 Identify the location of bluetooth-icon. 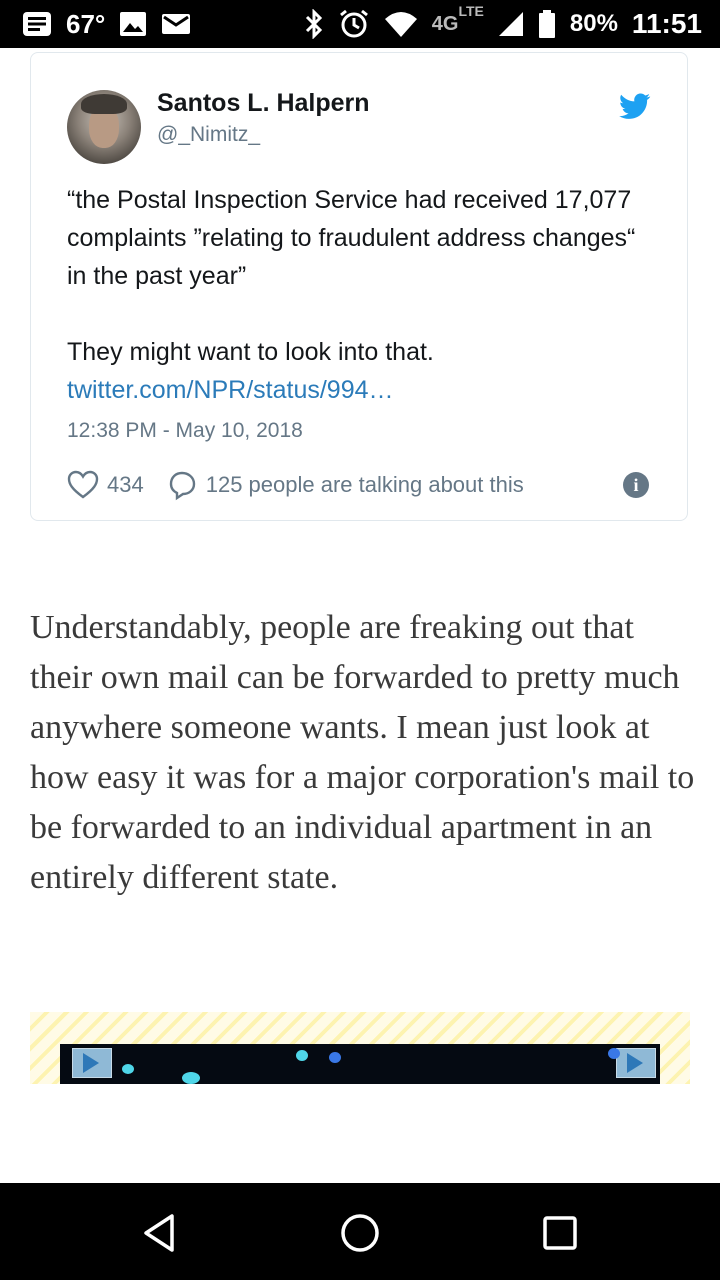
(313, 24).